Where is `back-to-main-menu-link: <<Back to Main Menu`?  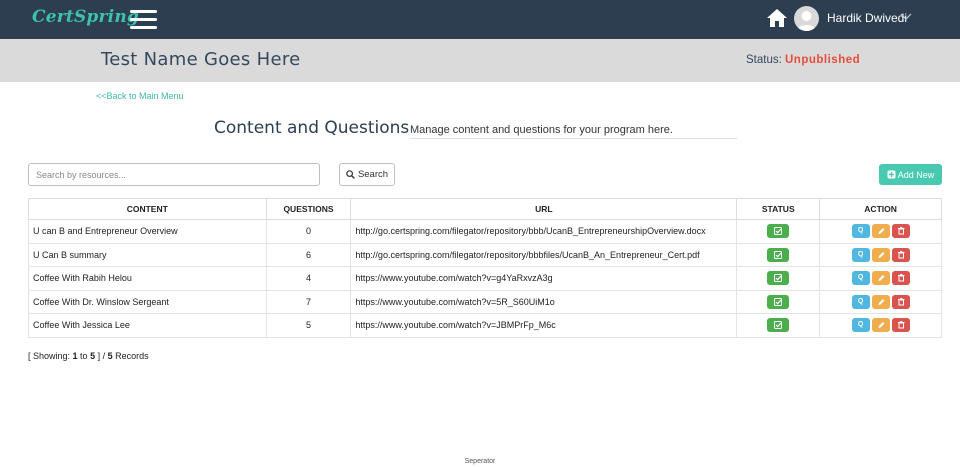 back-to-main-menu-link: <<Back to Main Menu is located at coordinates (140, 96).